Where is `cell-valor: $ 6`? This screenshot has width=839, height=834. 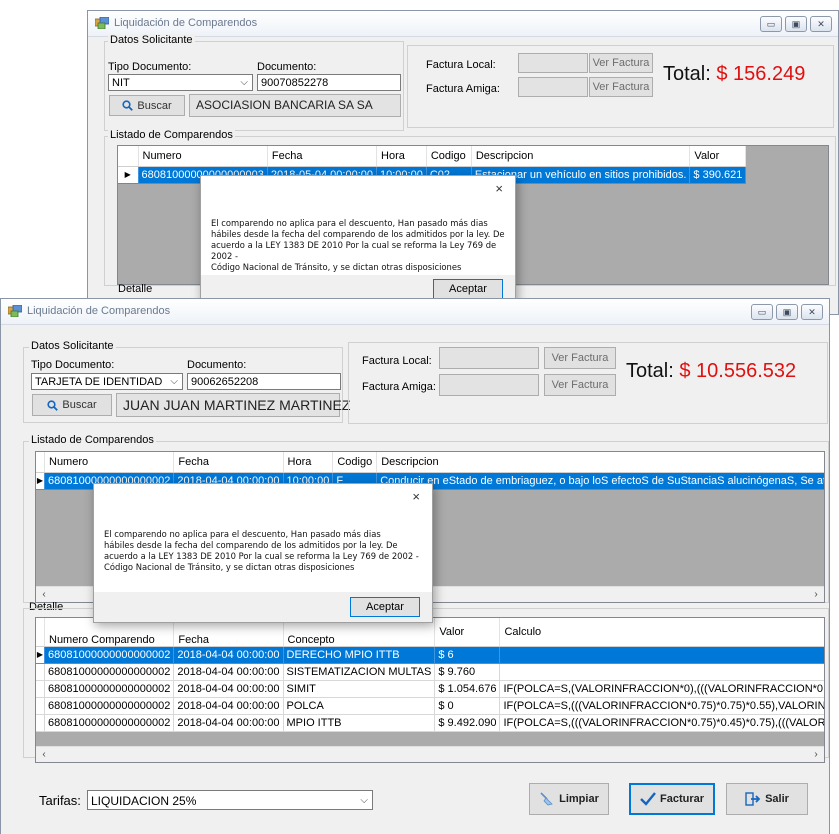
cell-valor: $ 6 is located at coordinates (467, 655).